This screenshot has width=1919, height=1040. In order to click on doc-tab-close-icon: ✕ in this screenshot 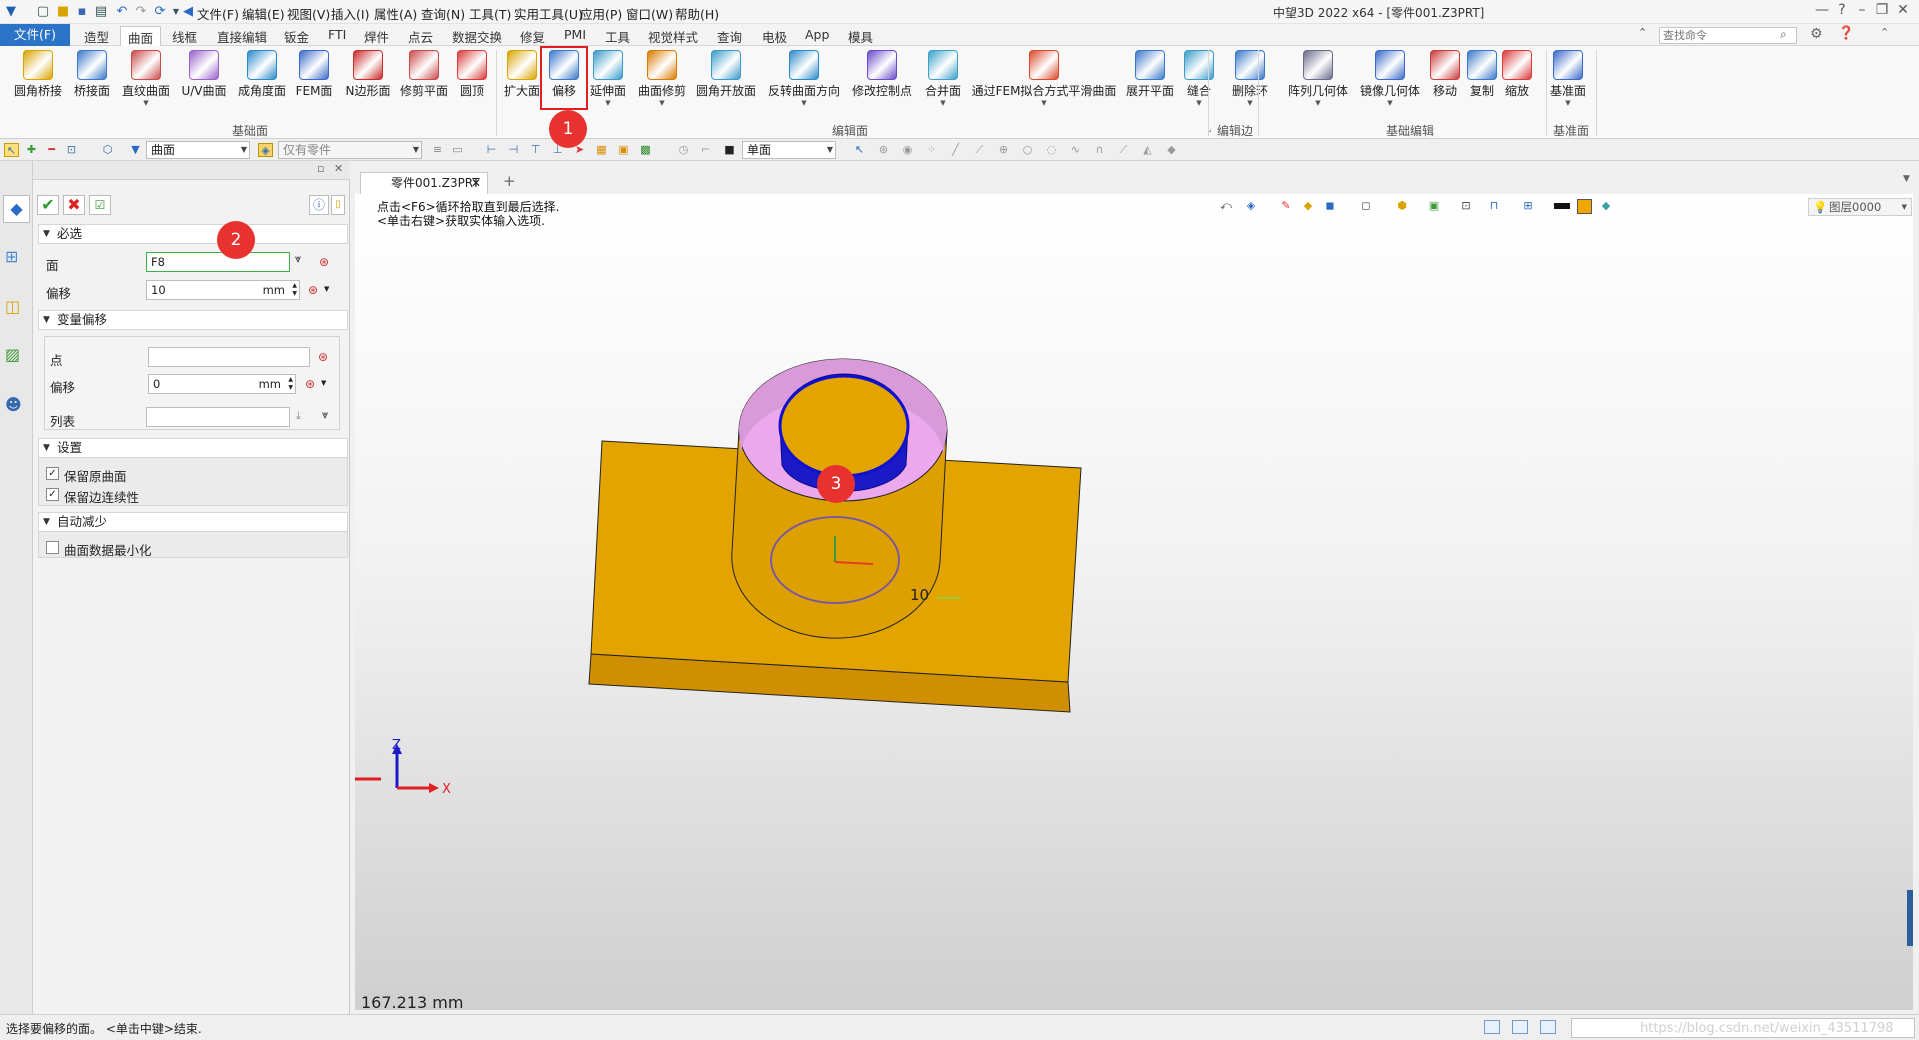, I will do `click(476, 183)`.